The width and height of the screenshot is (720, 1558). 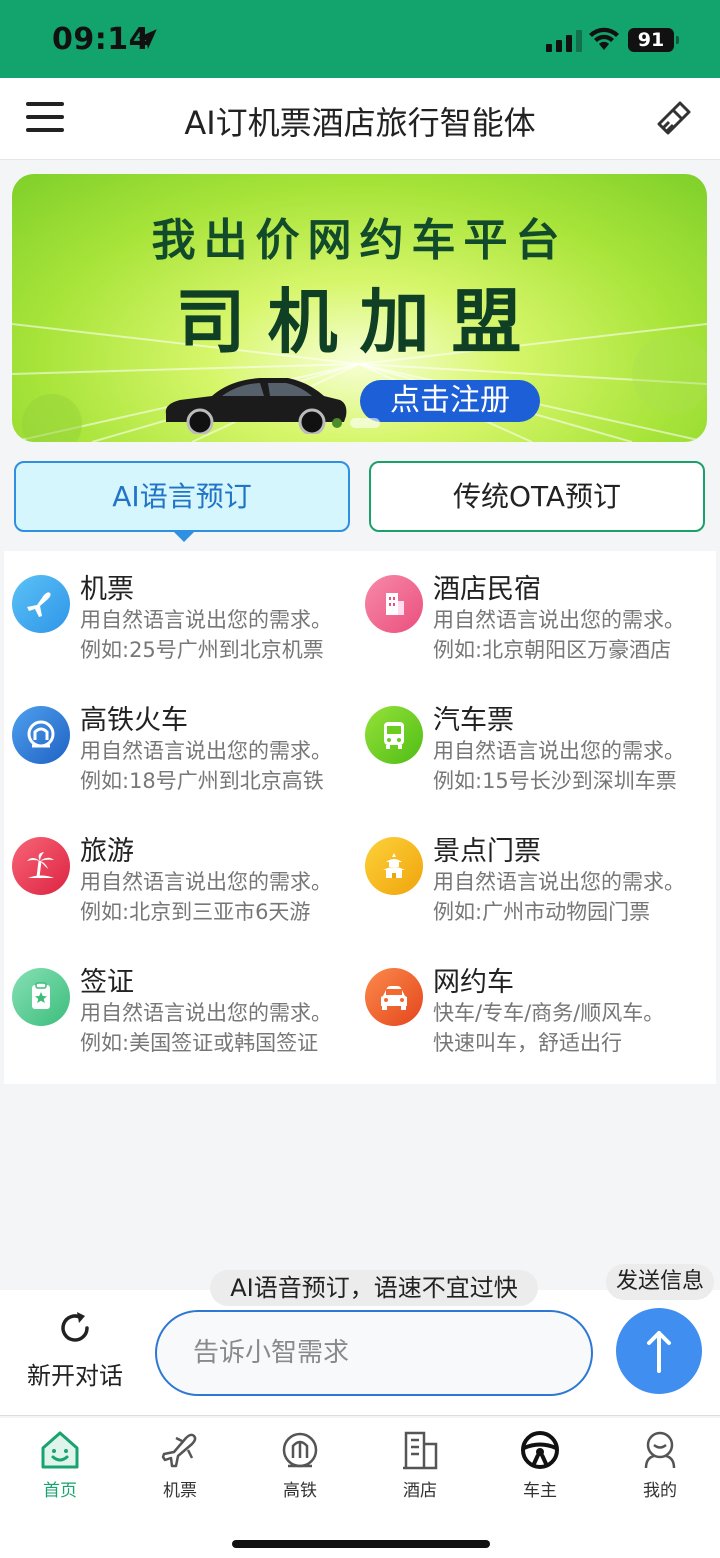 What do you see at coordinates (75, 1353) in the screenshot?
I see `new-chat-button: 新开对话` at bounding box center [75, 1353].